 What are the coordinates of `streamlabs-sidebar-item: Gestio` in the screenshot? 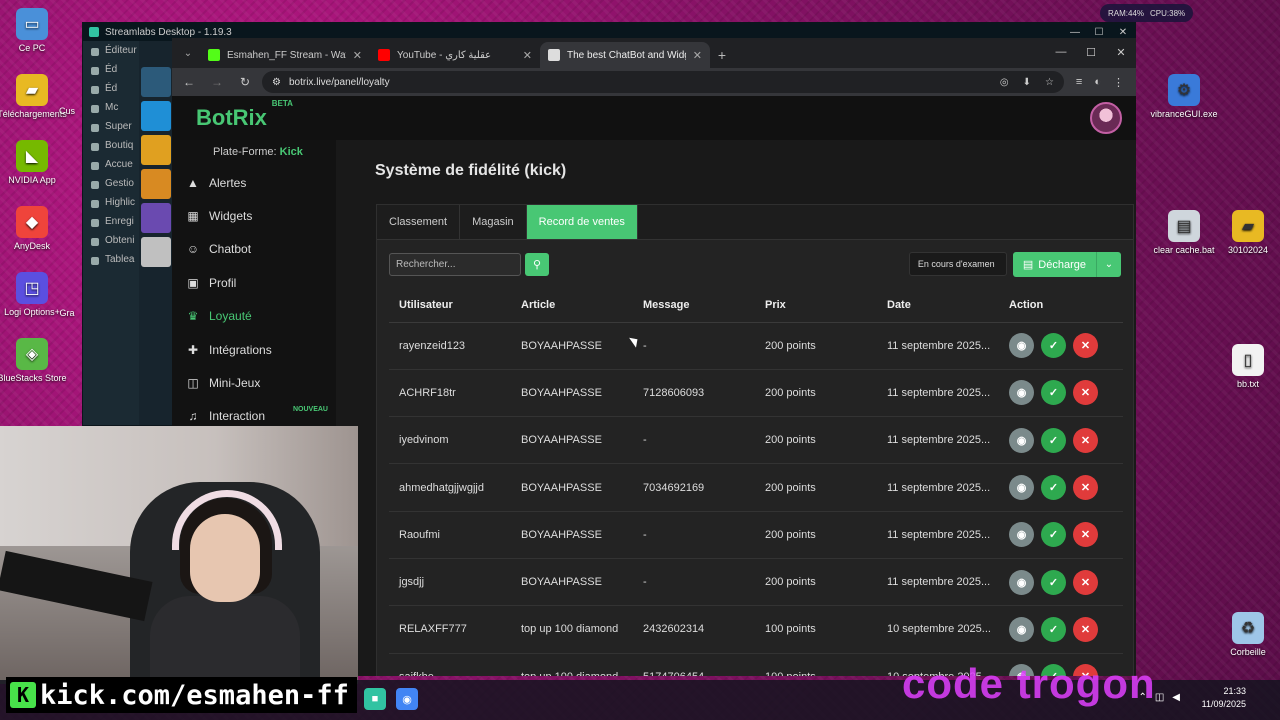 It's located at (111, 183).